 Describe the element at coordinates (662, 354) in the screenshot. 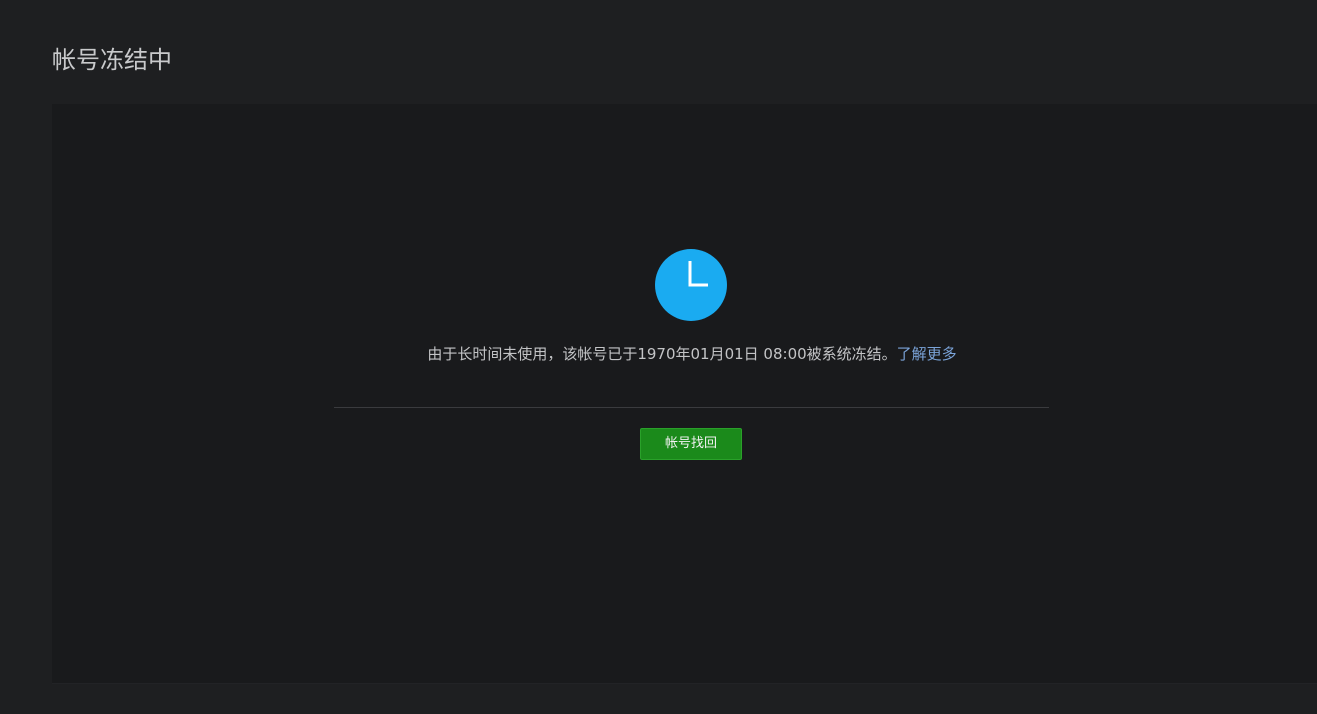

I see `frozen-message-text: 由于长时间未使用，该帐号已于1970年01月01日 08:00被系统冻结。` at that location.